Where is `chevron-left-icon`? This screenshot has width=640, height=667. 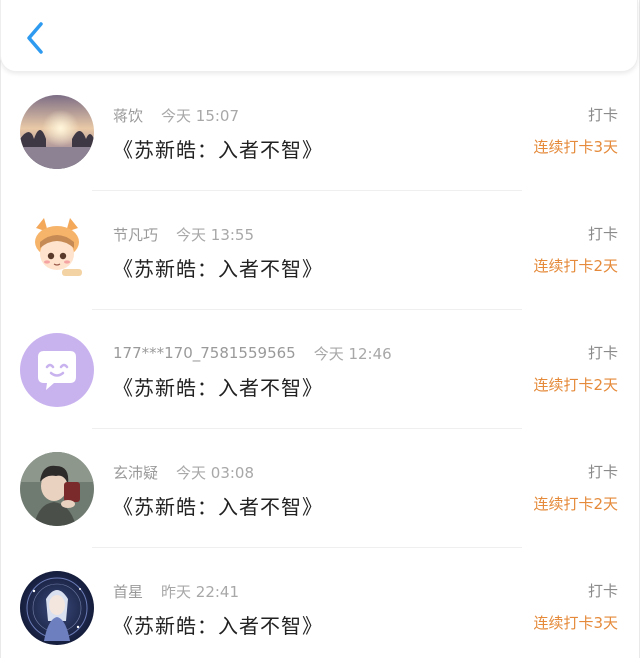 chevron-left-icon is located at coordinates (35, 38).